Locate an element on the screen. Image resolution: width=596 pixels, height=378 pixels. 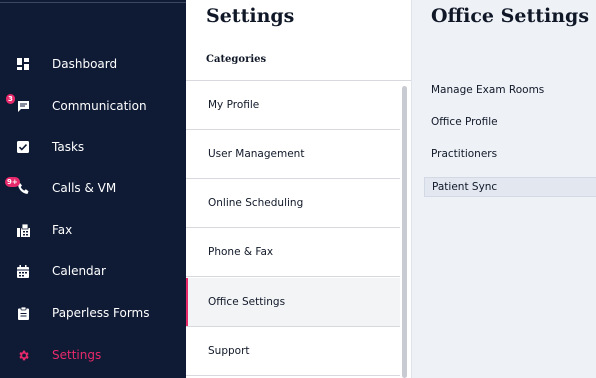
sidebar-item-label: Calendar is located at coordinates (79, 271).